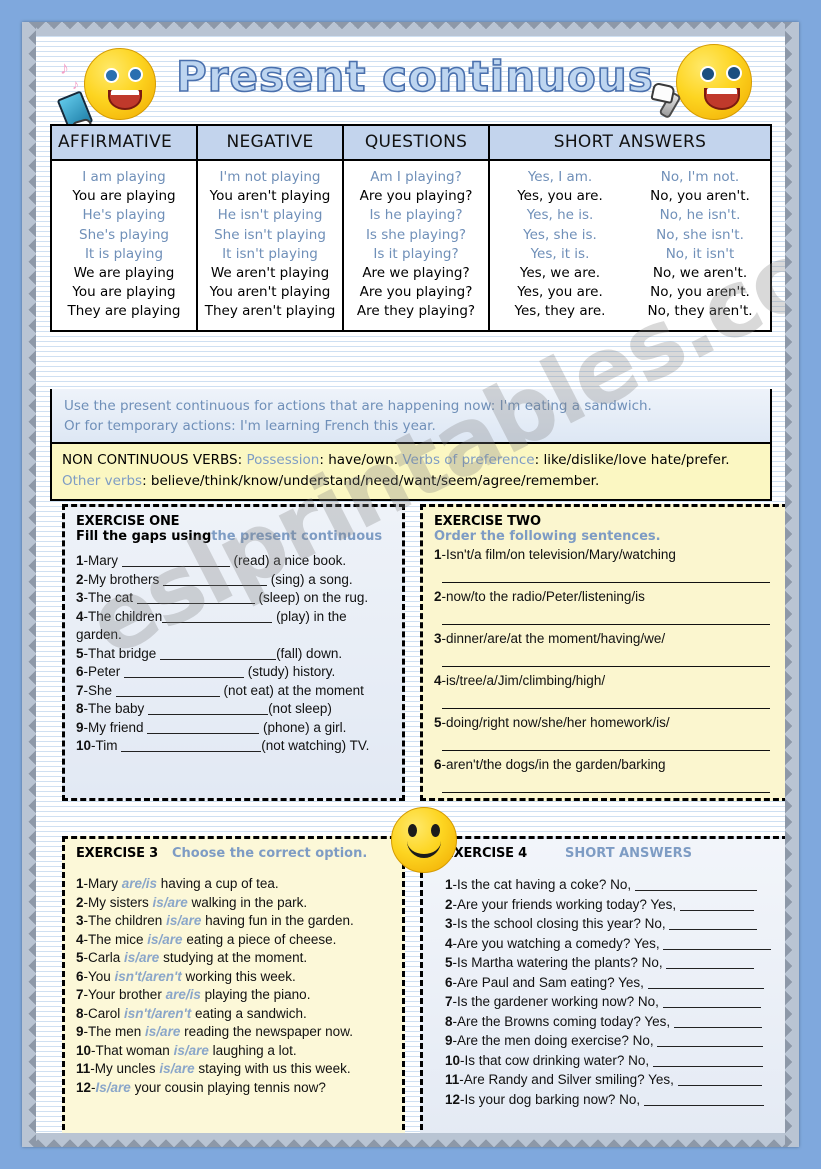 This screenshot has width=821, height=1169. What do you see at coordinates (80, 616) in the screenshot?
I see `item-number: 4` at bounding box center [80, 616].